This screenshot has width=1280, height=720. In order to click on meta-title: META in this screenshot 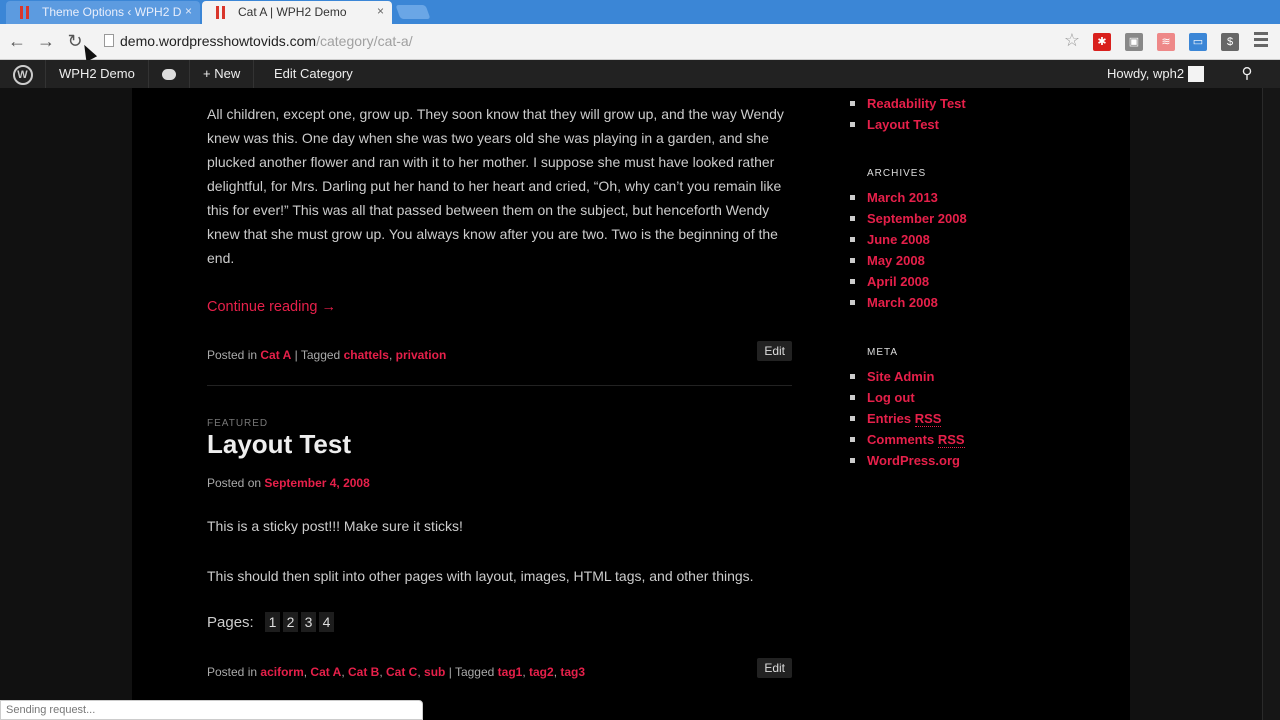, I will do `click(883, 352)`.